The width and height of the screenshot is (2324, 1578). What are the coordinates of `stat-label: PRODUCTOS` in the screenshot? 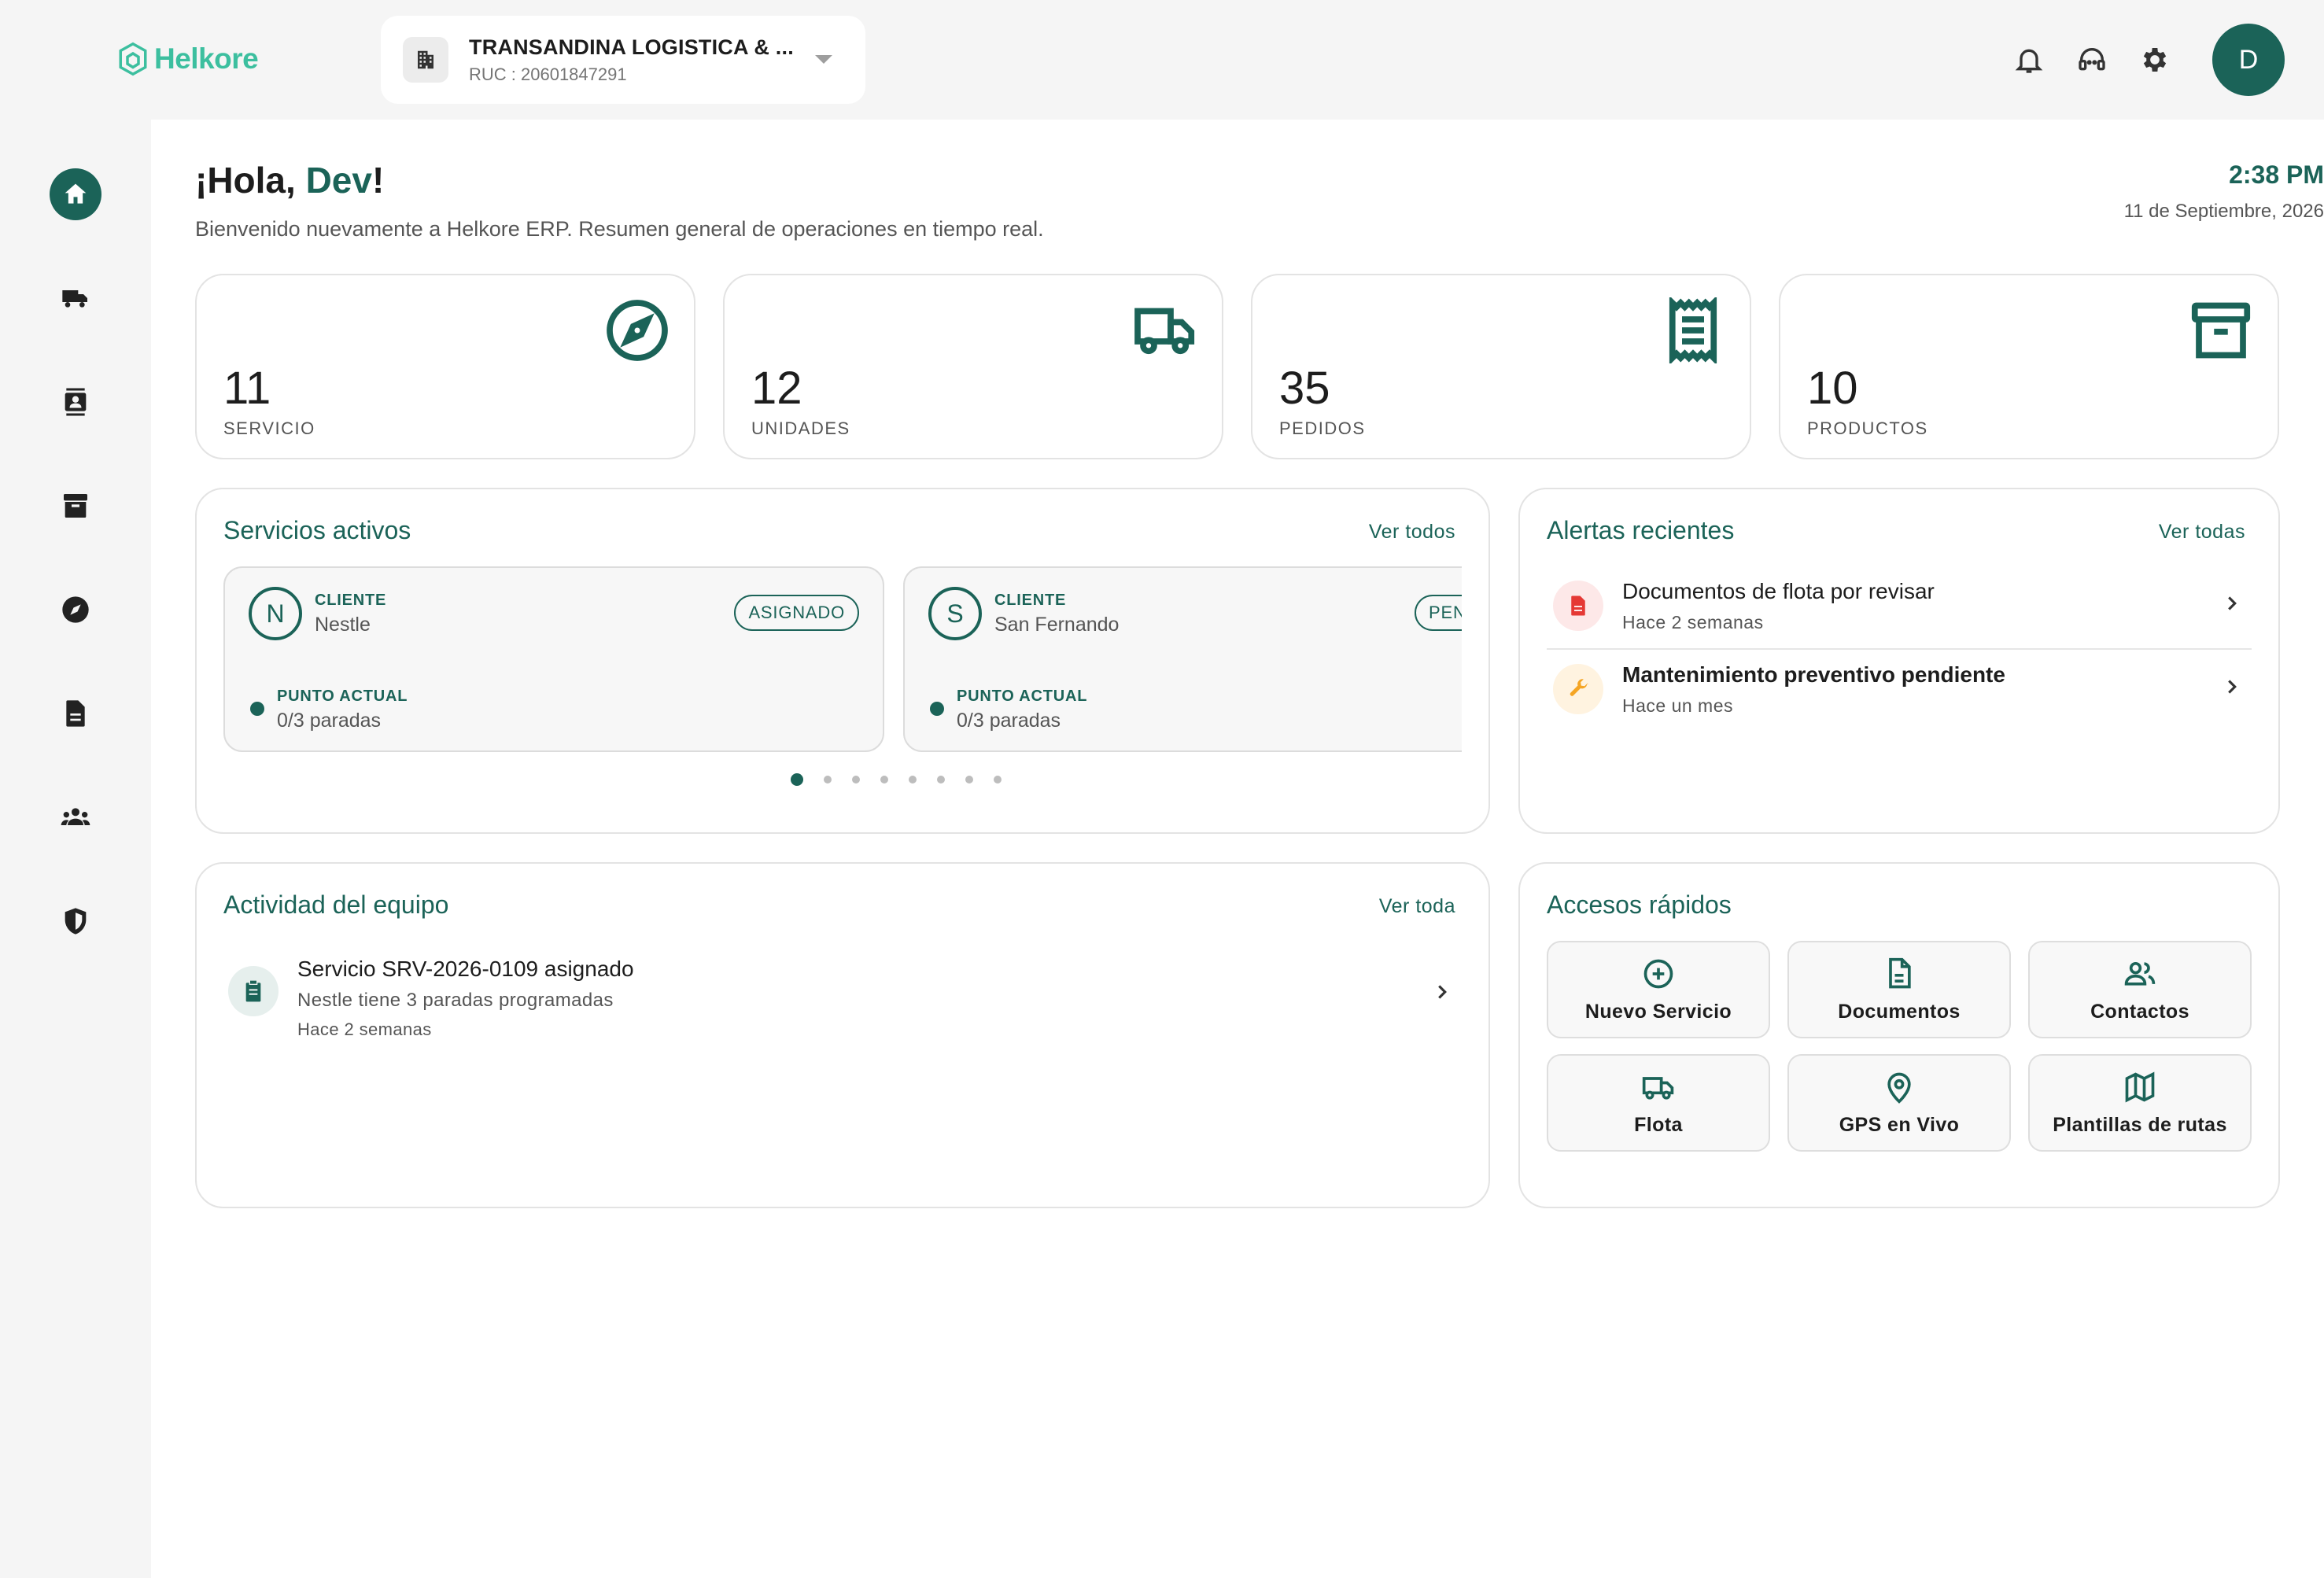 It's located at (1867, 428).